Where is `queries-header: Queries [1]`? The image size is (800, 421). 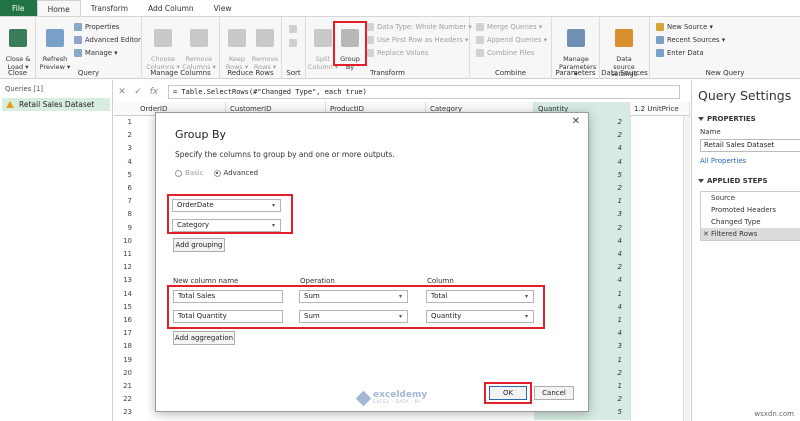 queries-header: Queries [1] is located at coordinates (56, 89).